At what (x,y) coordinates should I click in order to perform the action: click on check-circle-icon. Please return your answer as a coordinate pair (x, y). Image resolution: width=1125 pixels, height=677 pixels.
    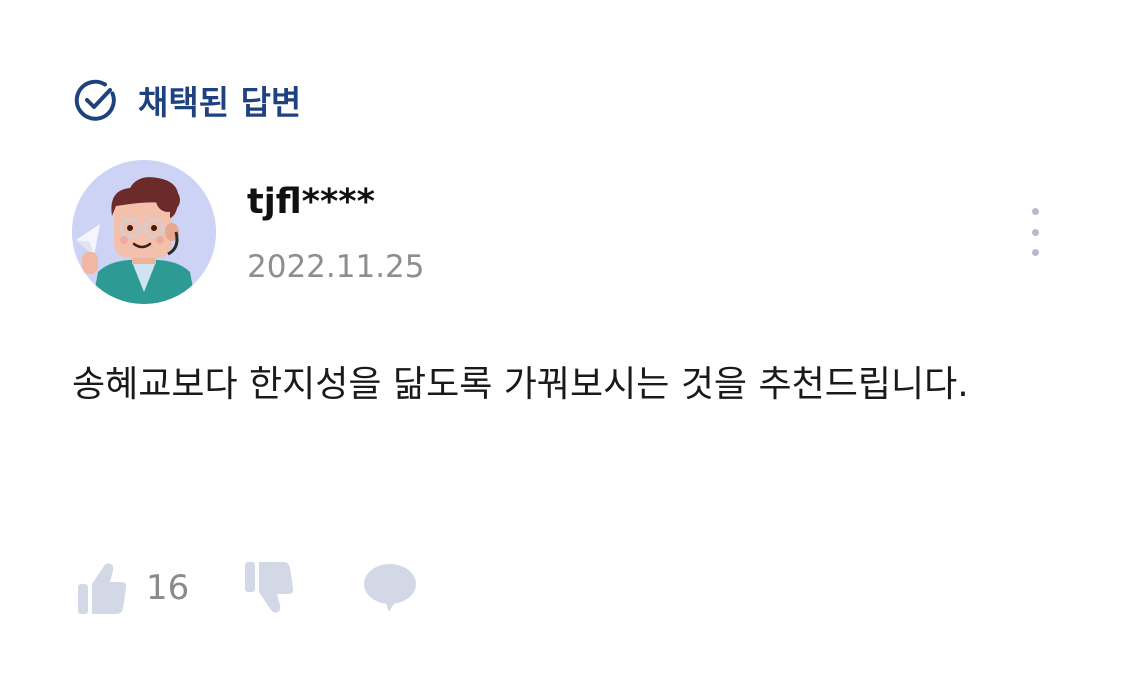
    Looking at the image, I should click on (95, 100).